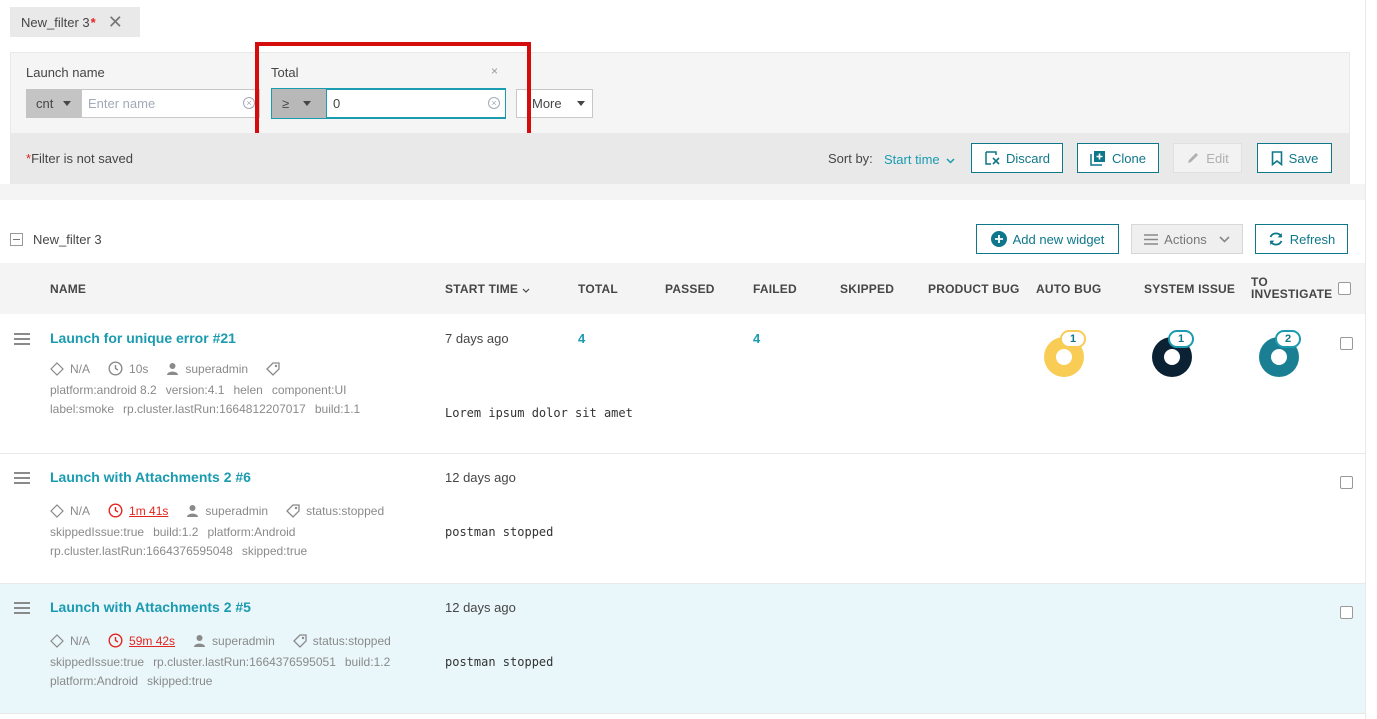  Describe the element at coordinates (393, 90) in the screenshot. I see `highlight-box` at that location.